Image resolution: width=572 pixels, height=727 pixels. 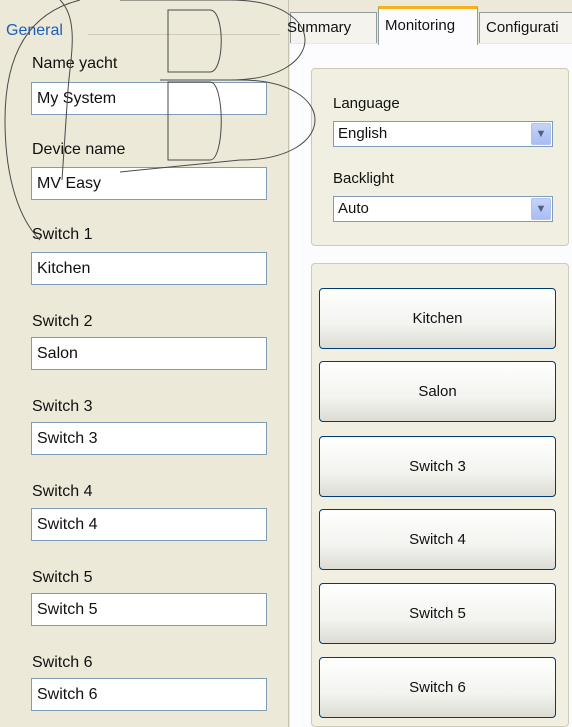 What do you see at coordinates (62, 577) in the screenshot?
I see `switch-5-label: Switch 5` at bounding box center [62, 577].